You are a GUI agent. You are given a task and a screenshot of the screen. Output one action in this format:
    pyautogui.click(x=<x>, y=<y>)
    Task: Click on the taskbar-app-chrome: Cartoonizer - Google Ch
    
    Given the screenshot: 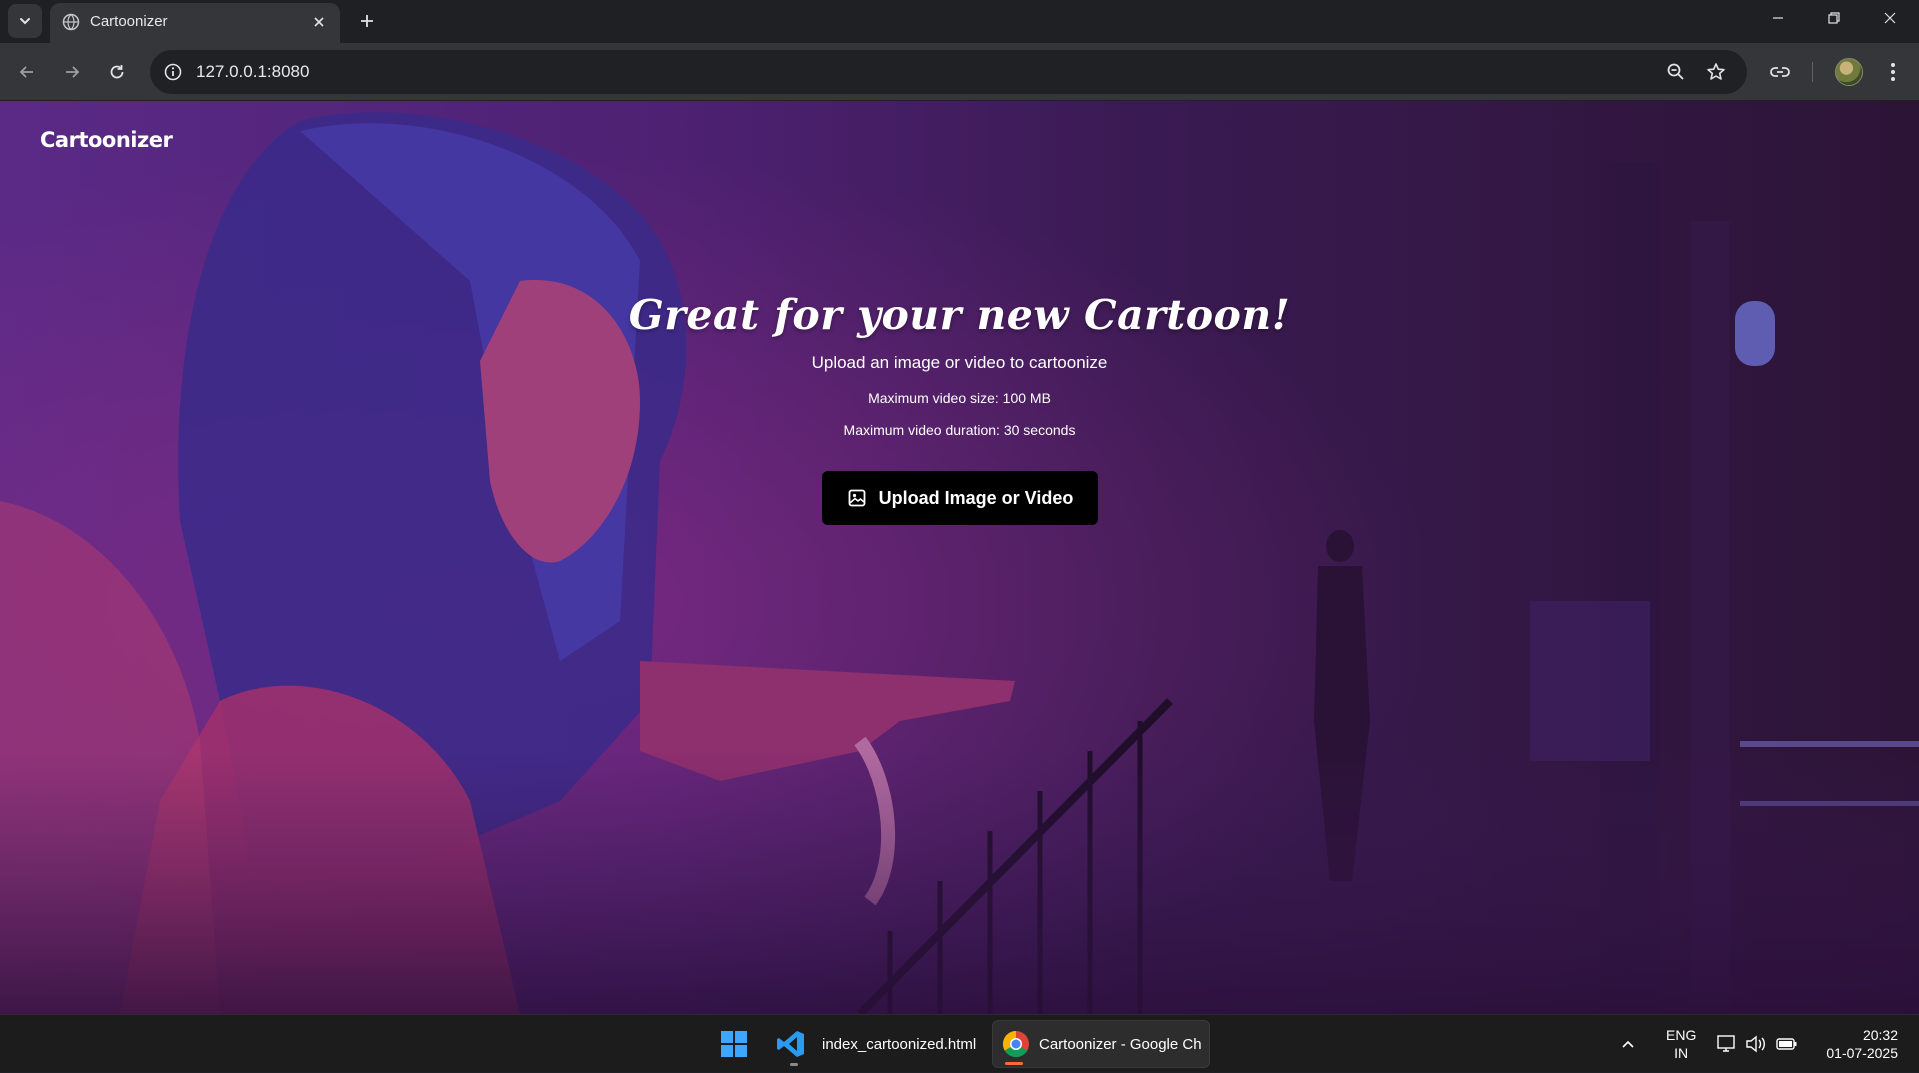 What is the action you would take?
    pyautogui.click(x=1101, y=1044)
    